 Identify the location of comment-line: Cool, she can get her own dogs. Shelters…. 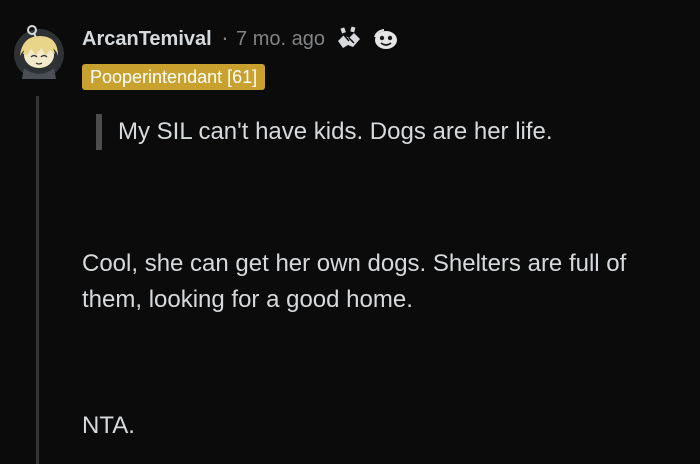
(354, 263).